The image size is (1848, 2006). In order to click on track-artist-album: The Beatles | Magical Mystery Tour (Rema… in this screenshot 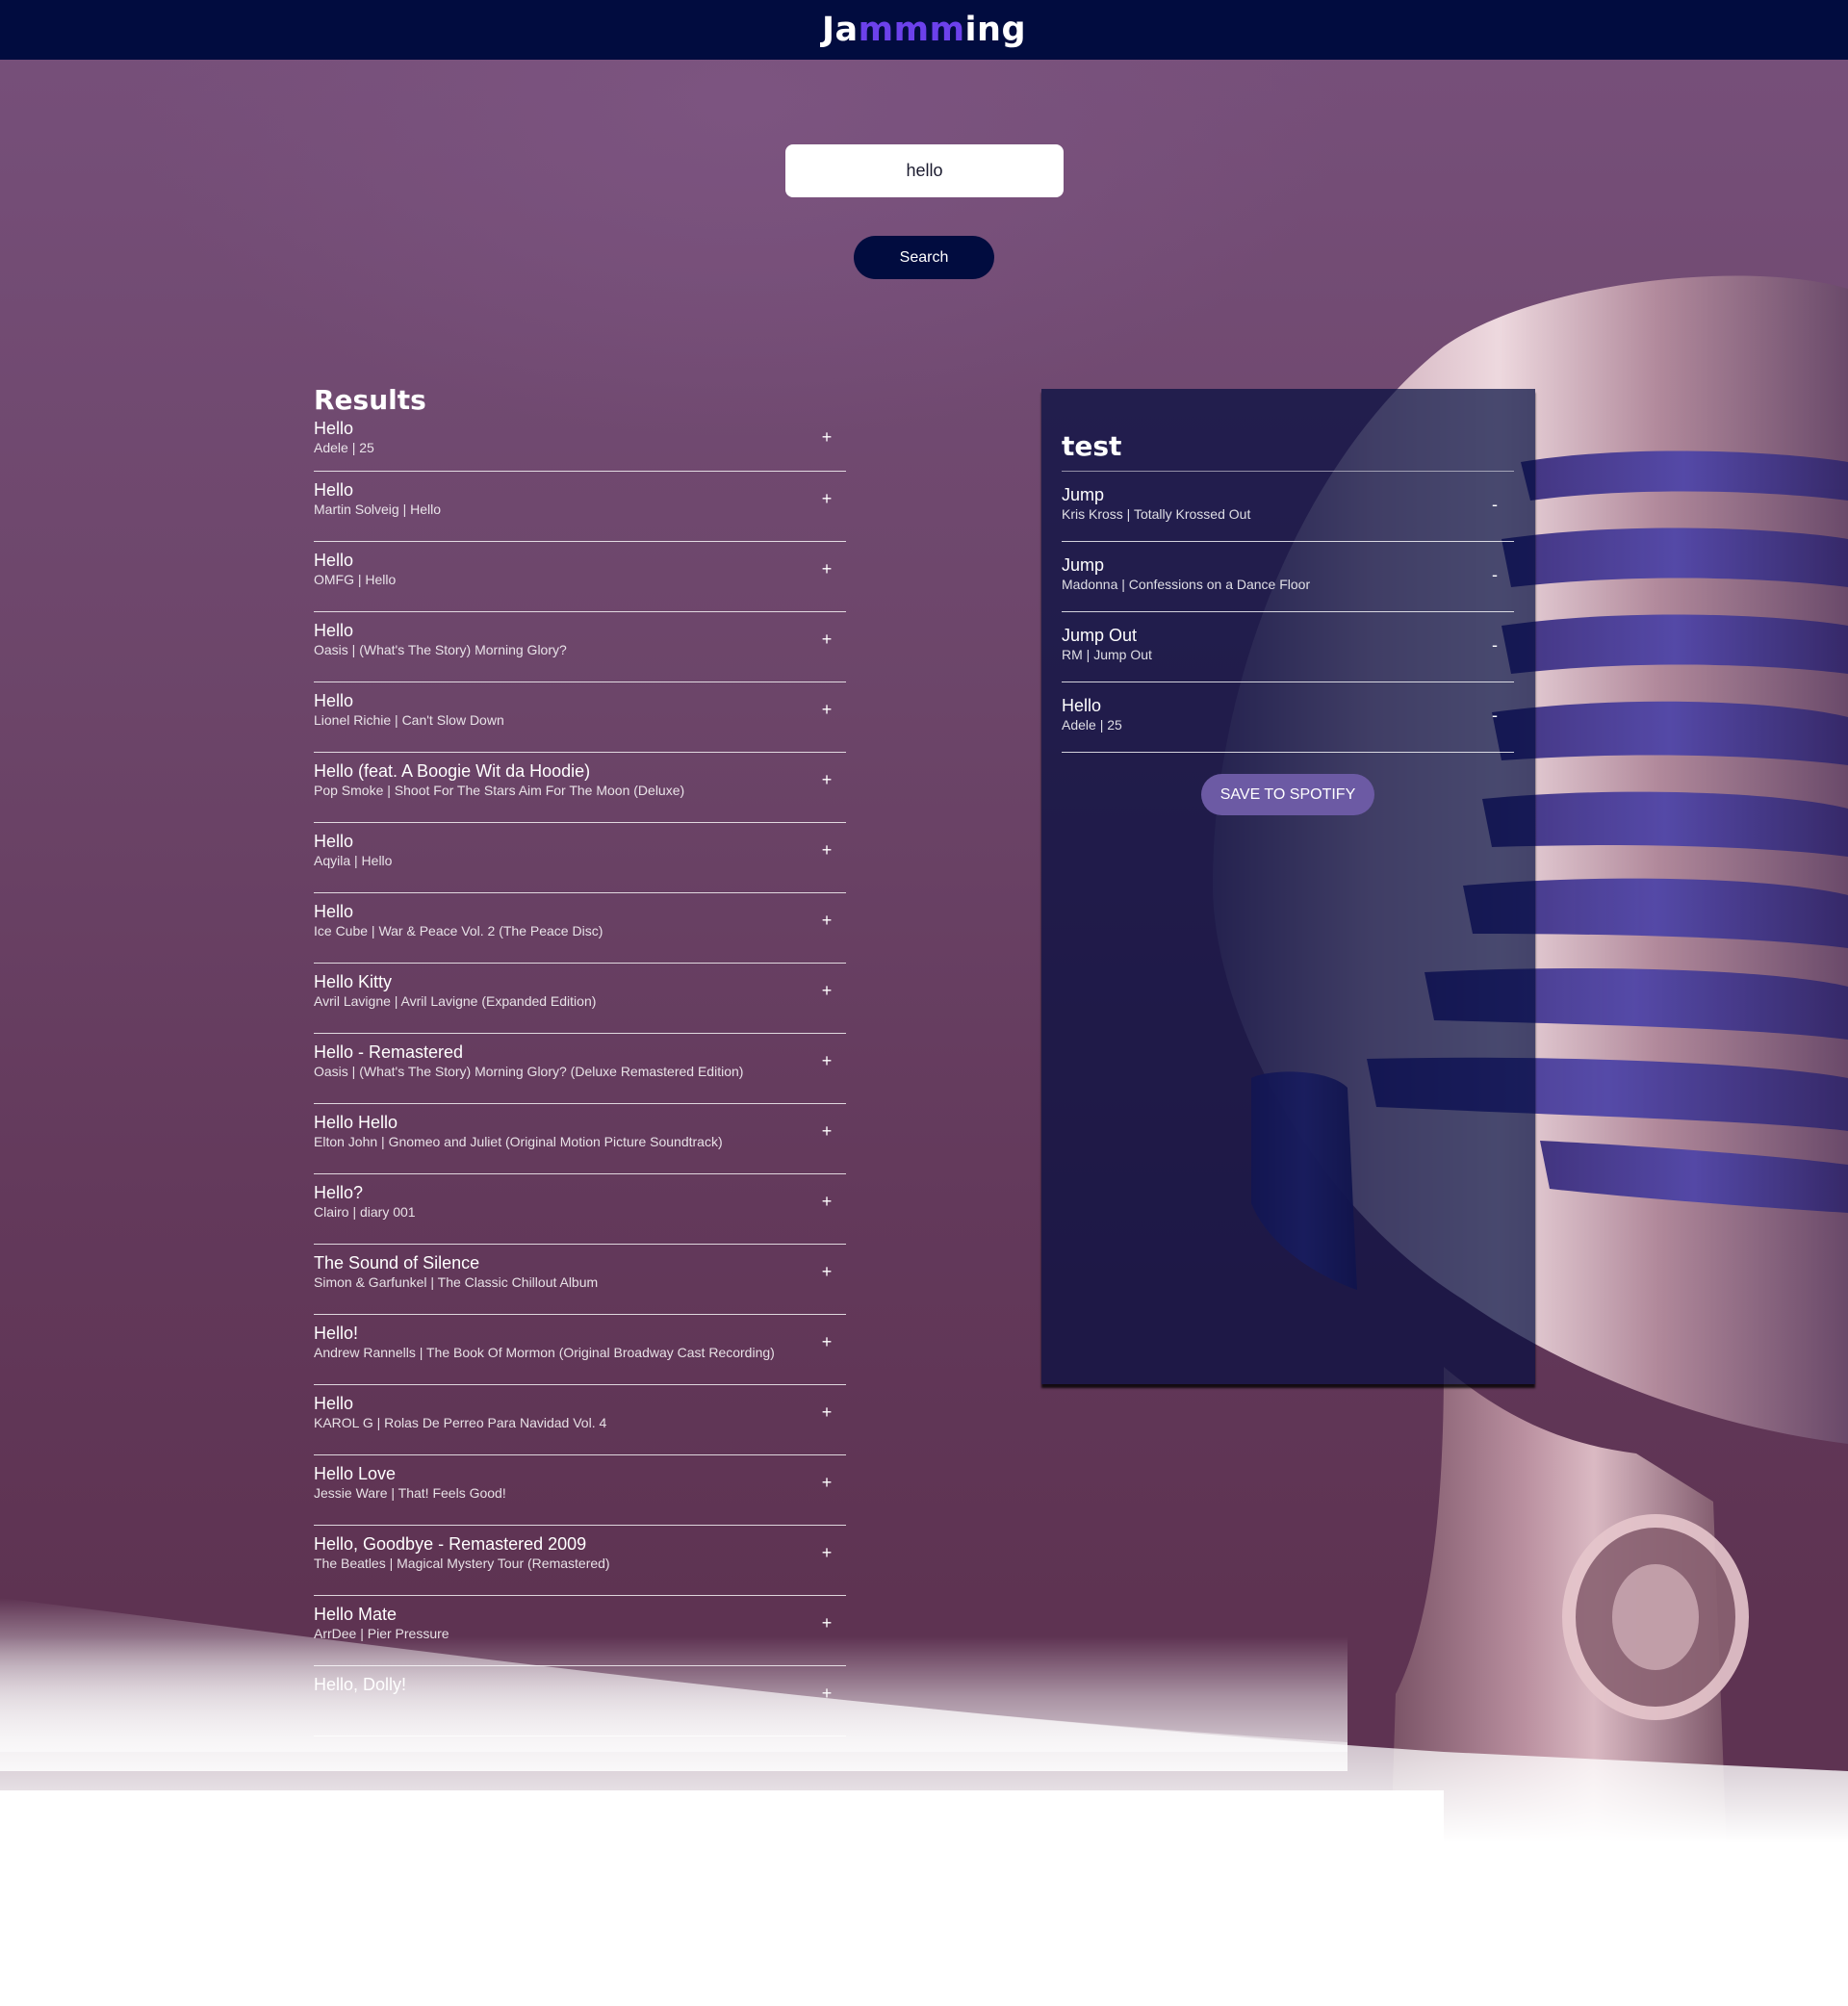, I will do `click(462, 1563)`.